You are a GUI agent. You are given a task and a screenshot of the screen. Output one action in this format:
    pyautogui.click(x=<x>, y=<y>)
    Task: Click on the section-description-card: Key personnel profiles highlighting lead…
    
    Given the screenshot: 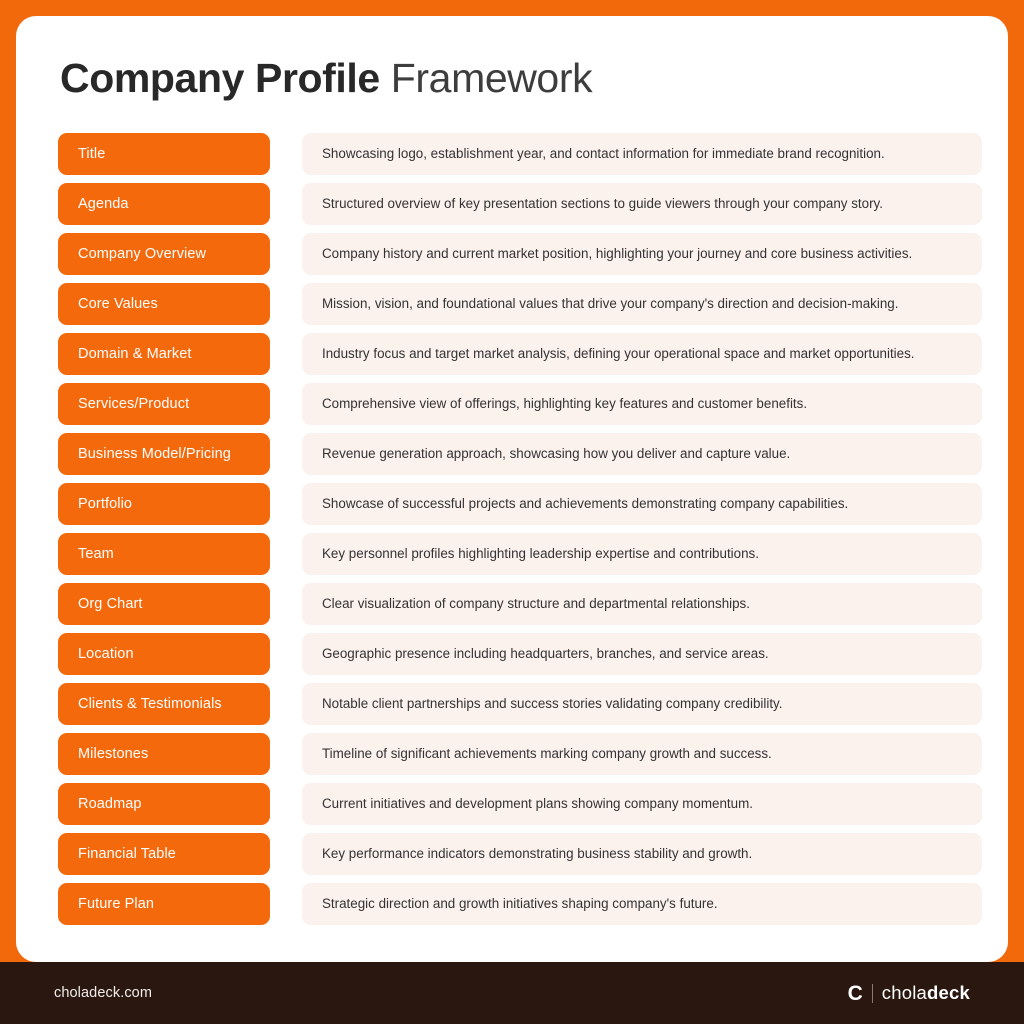 What is the action you would take?
    pyautogui.click(x=642, y=554)
    